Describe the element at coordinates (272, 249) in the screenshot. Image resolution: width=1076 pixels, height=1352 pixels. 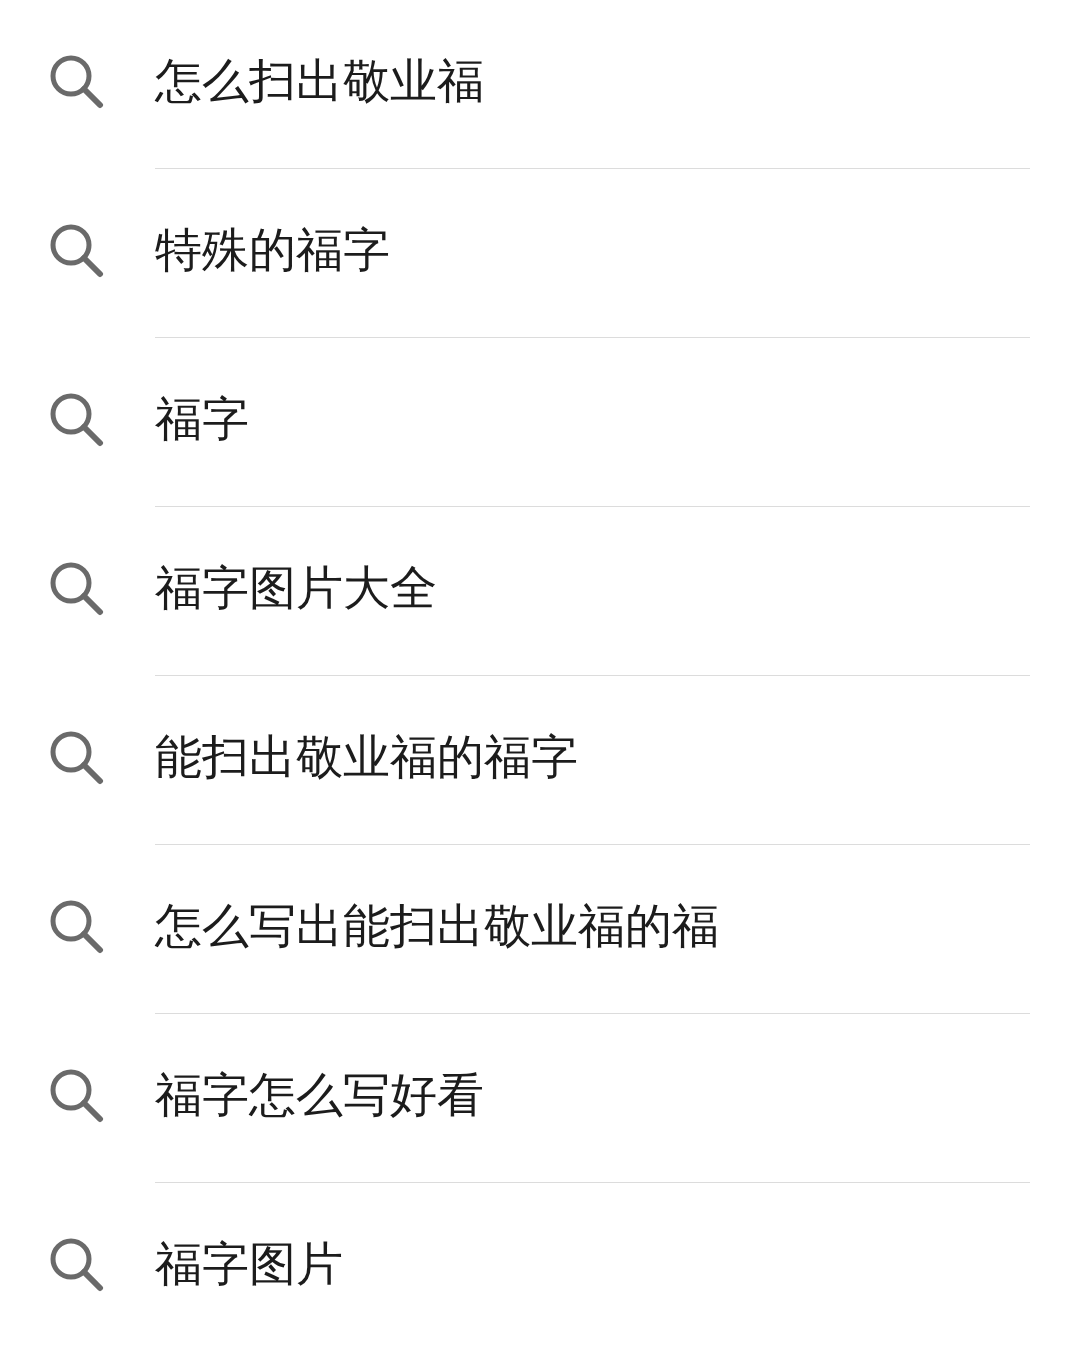
I see `suggestion-link: 特殊的福字` at that location.